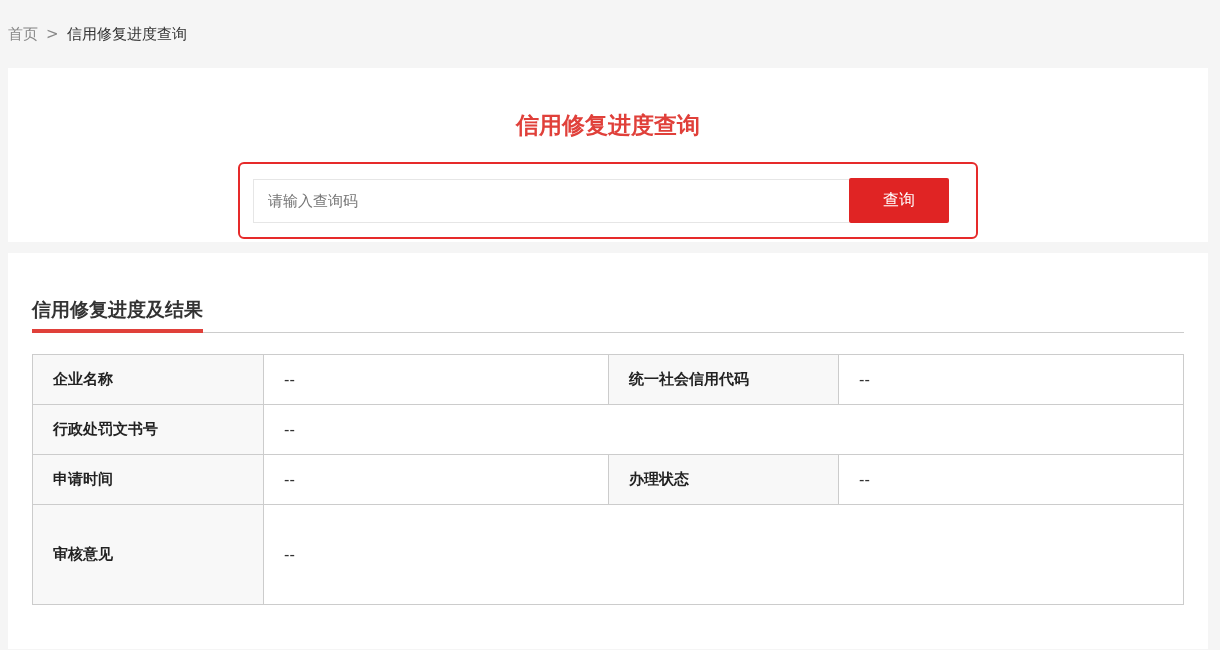  What do you see at coordinates (148, 554) in the screenshot?
I see `field-label: 审核意见` at bounding box center [148, 554].